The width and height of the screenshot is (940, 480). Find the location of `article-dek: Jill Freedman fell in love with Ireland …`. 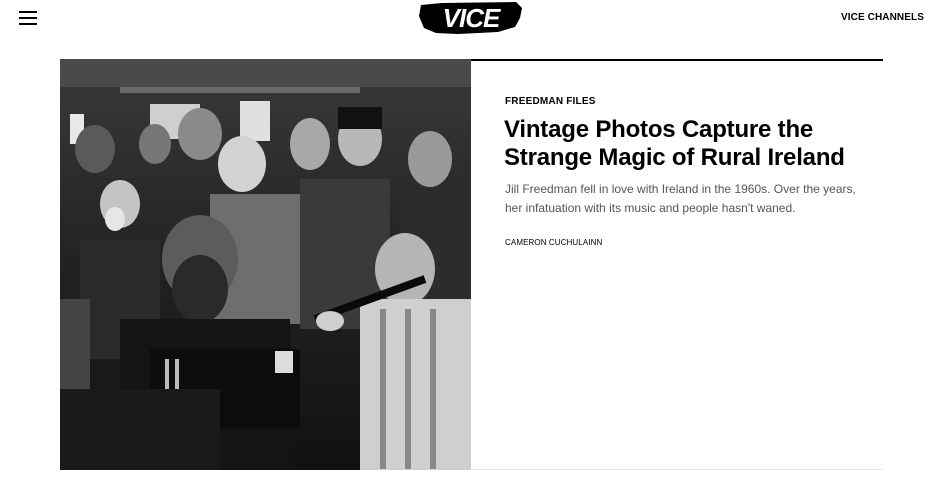

article-dek: Jill Freedman fell in love with Ireland … is located at coordinates (680, 198).